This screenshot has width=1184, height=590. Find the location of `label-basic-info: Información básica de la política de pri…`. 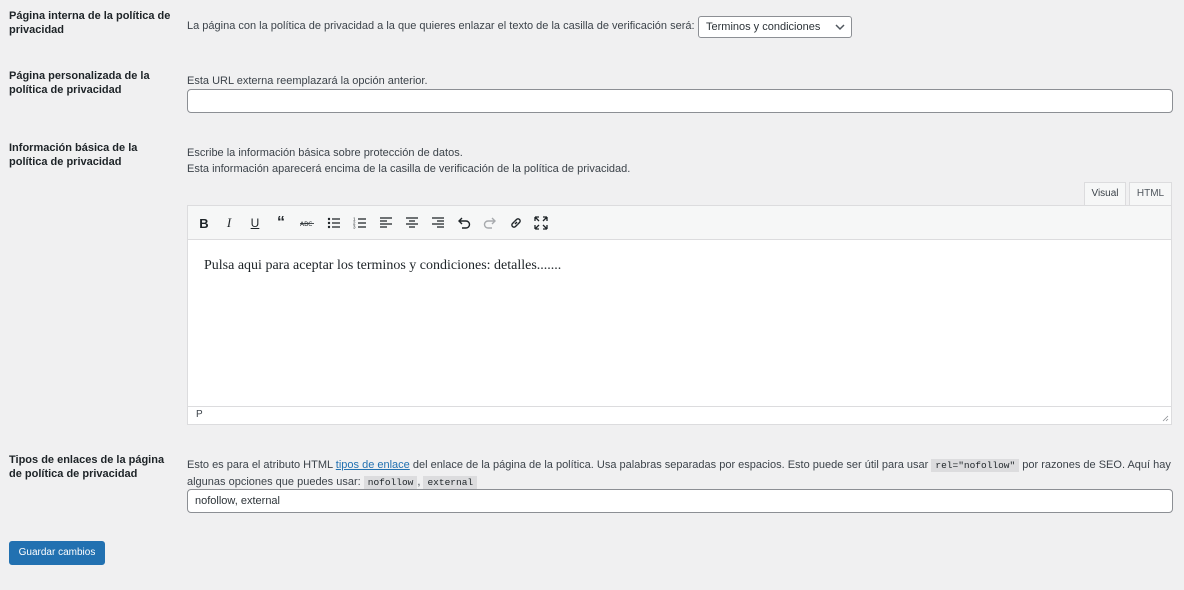

label-basic-info: Información básica de la política de pri… is located at coordinates (73, 155).